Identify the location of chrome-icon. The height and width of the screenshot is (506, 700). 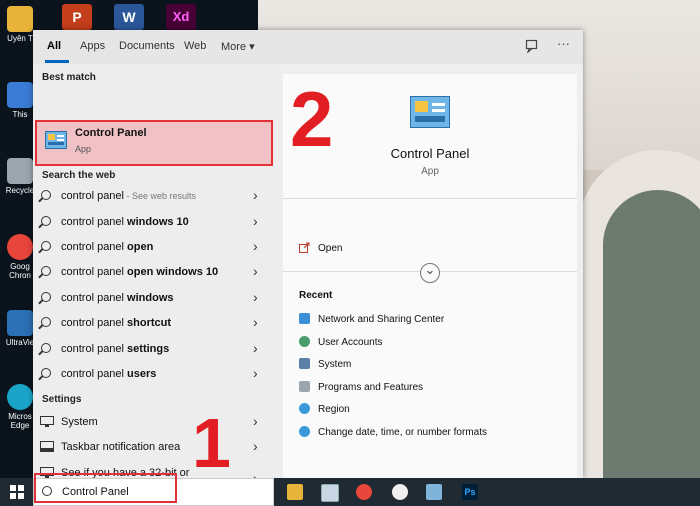
(20, 247).